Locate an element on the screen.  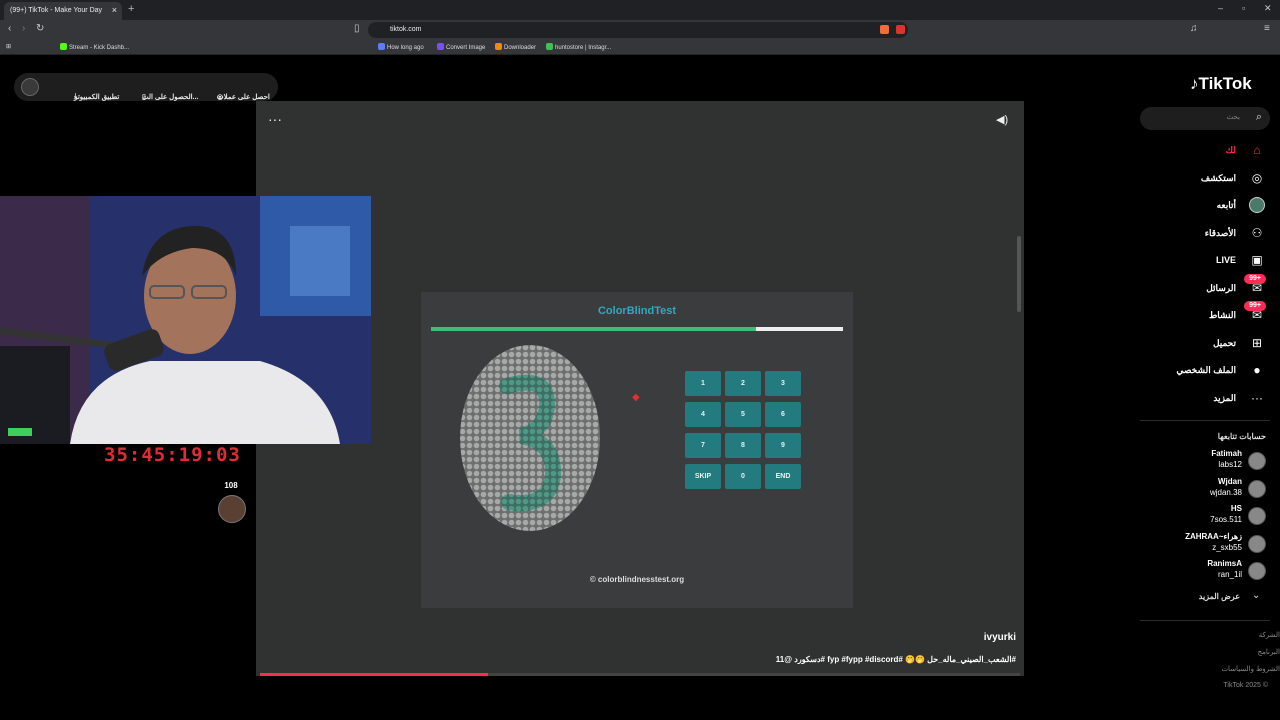
extensions-icon: ♫ is located at coordinates (1194, 28).